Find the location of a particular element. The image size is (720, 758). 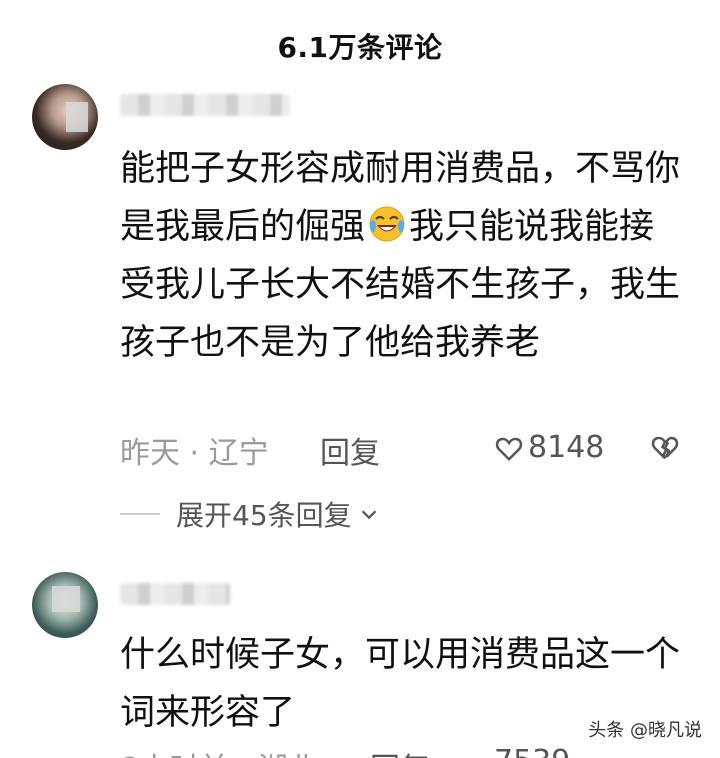

divider-line is located at coordinates (140, 514).